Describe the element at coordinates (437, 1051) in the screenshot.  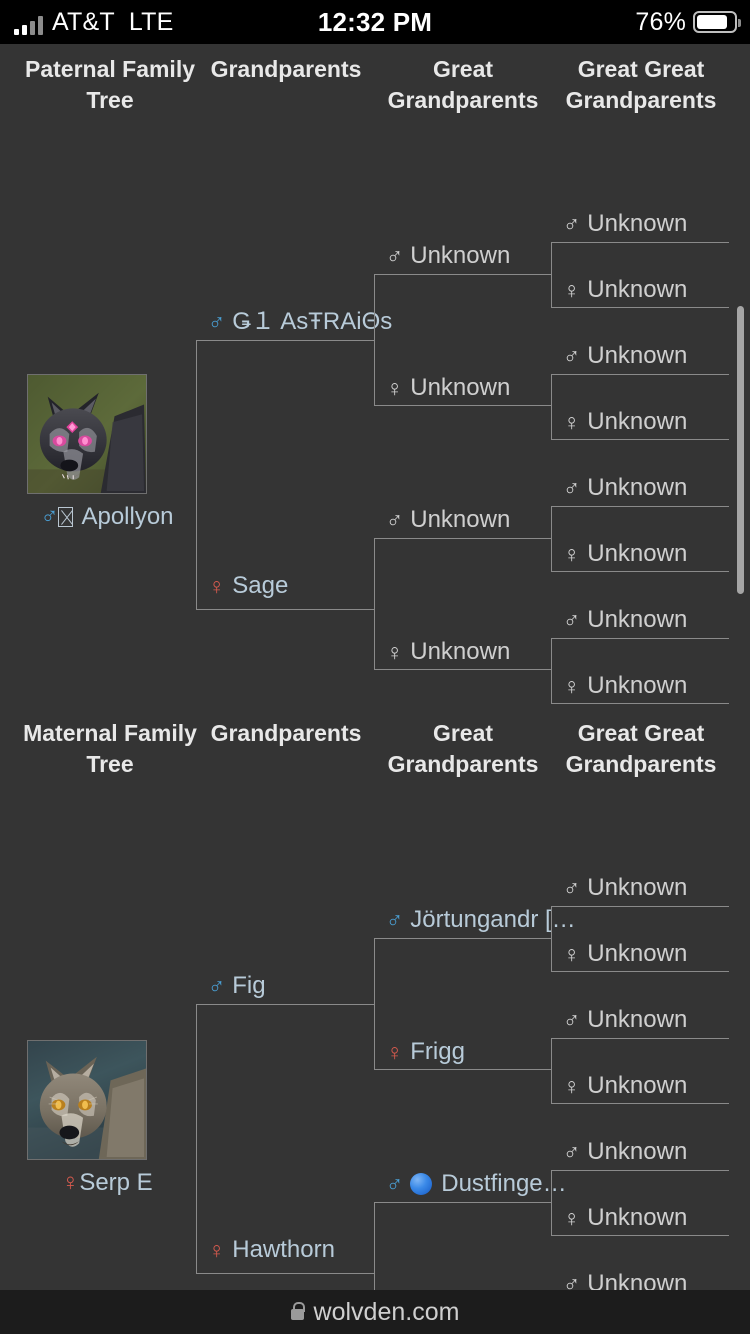
I see `wolf-name-label: Frigg` at that location.